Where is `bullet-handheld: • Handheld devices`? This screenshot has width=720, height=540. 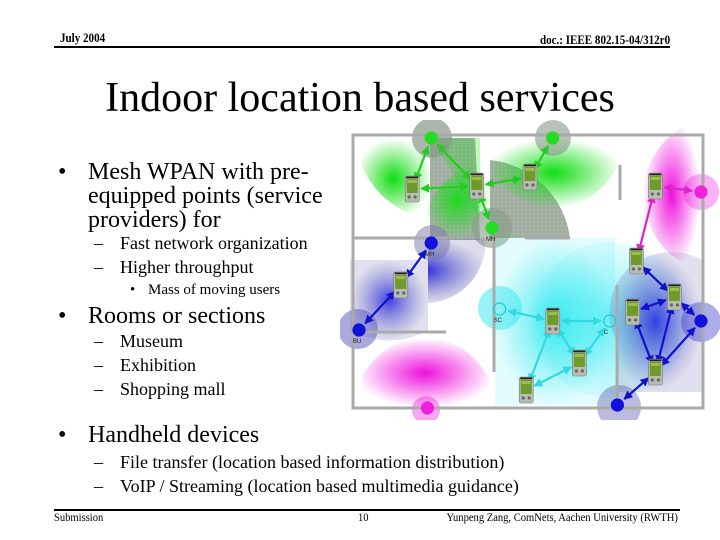
bullet-handheld: • Handheld devices is located at coordinates (159, 435).